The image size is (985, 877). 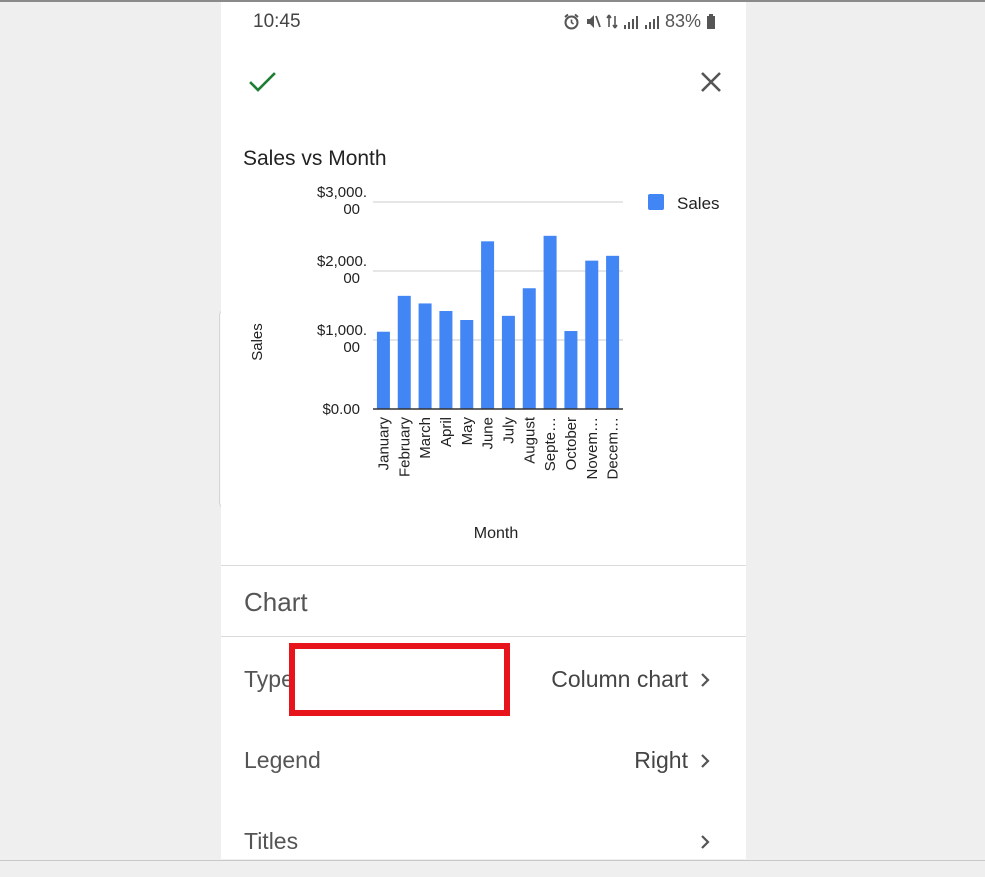 What do you see at coordinates (593, 21) in the screenshot?
I see `mute-icon` at bounding box center [593, 21].